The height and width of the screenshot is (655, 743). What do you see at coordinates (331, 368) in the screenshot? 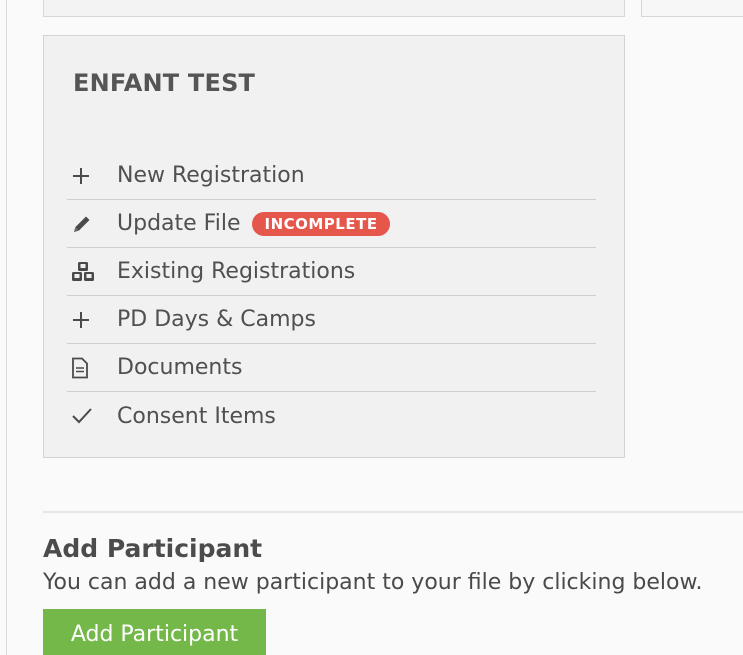
I see `menu-item-documents: Documents` at bounding box center [331, 368].